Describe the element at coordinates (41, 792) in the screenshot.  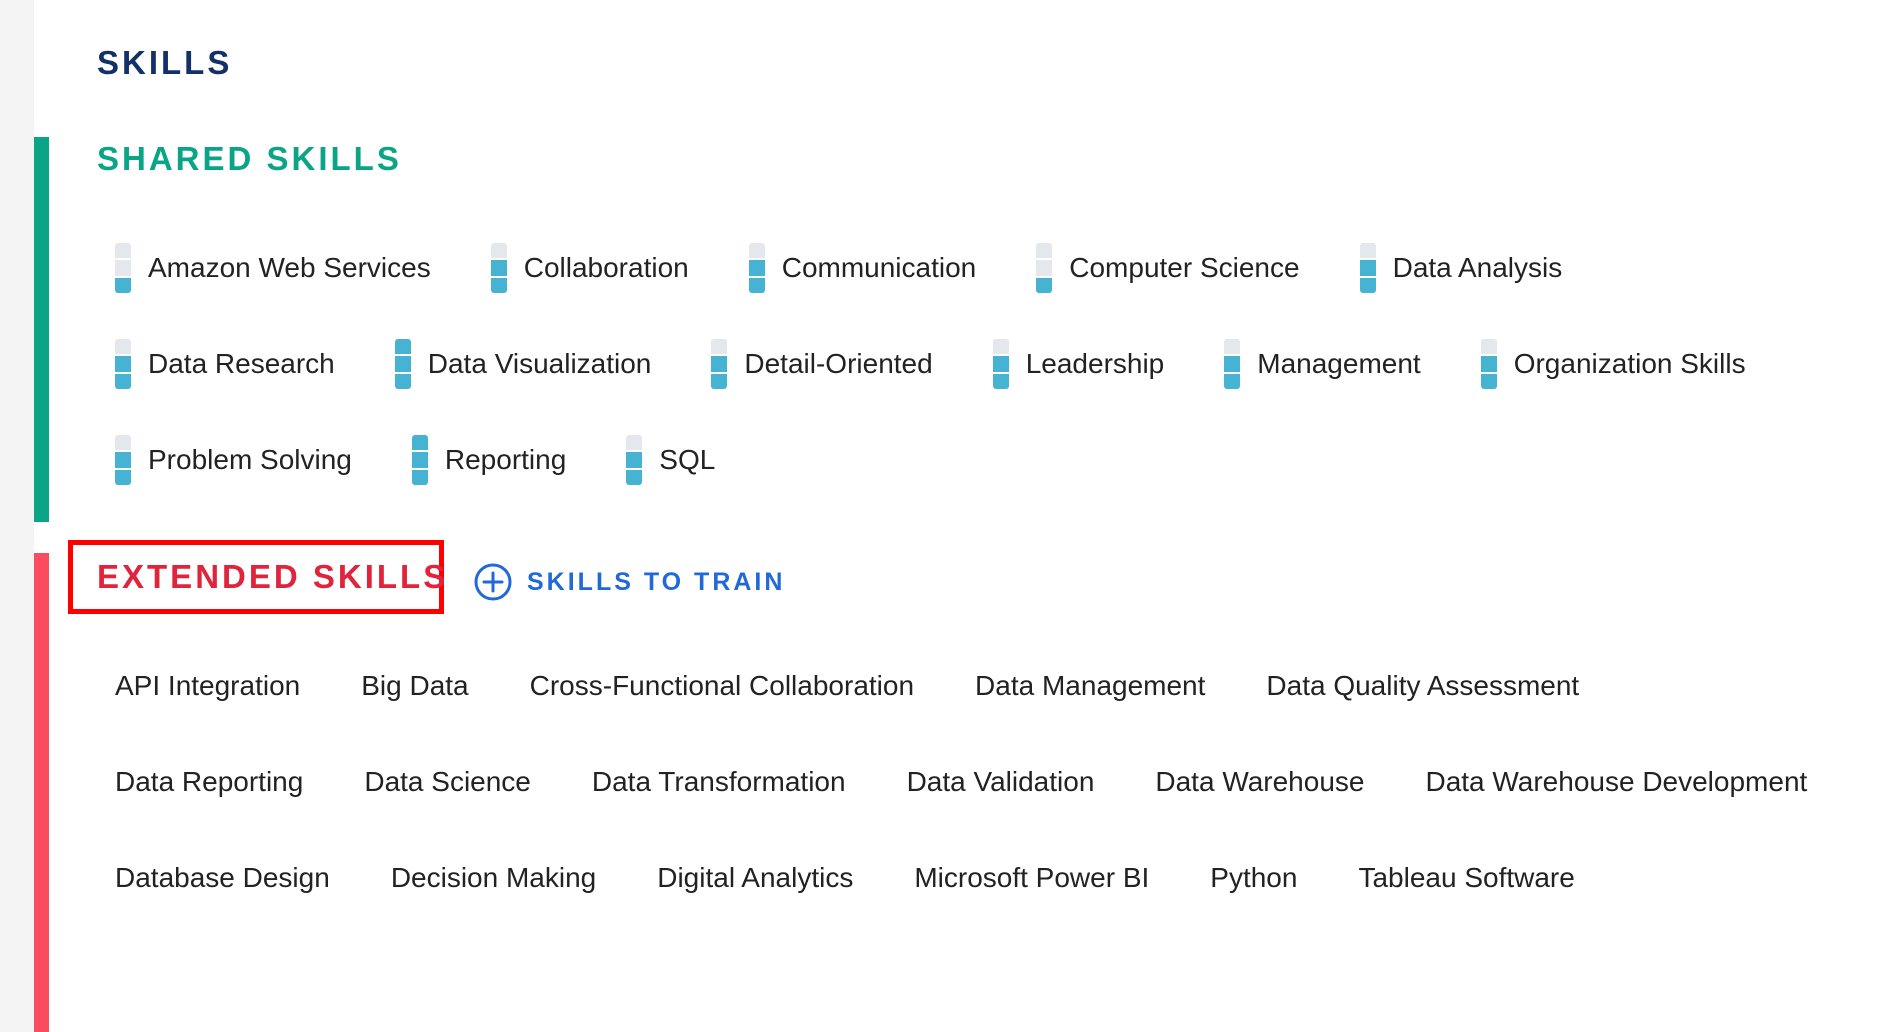
I see `extended-skills-accent-bar` at that location.